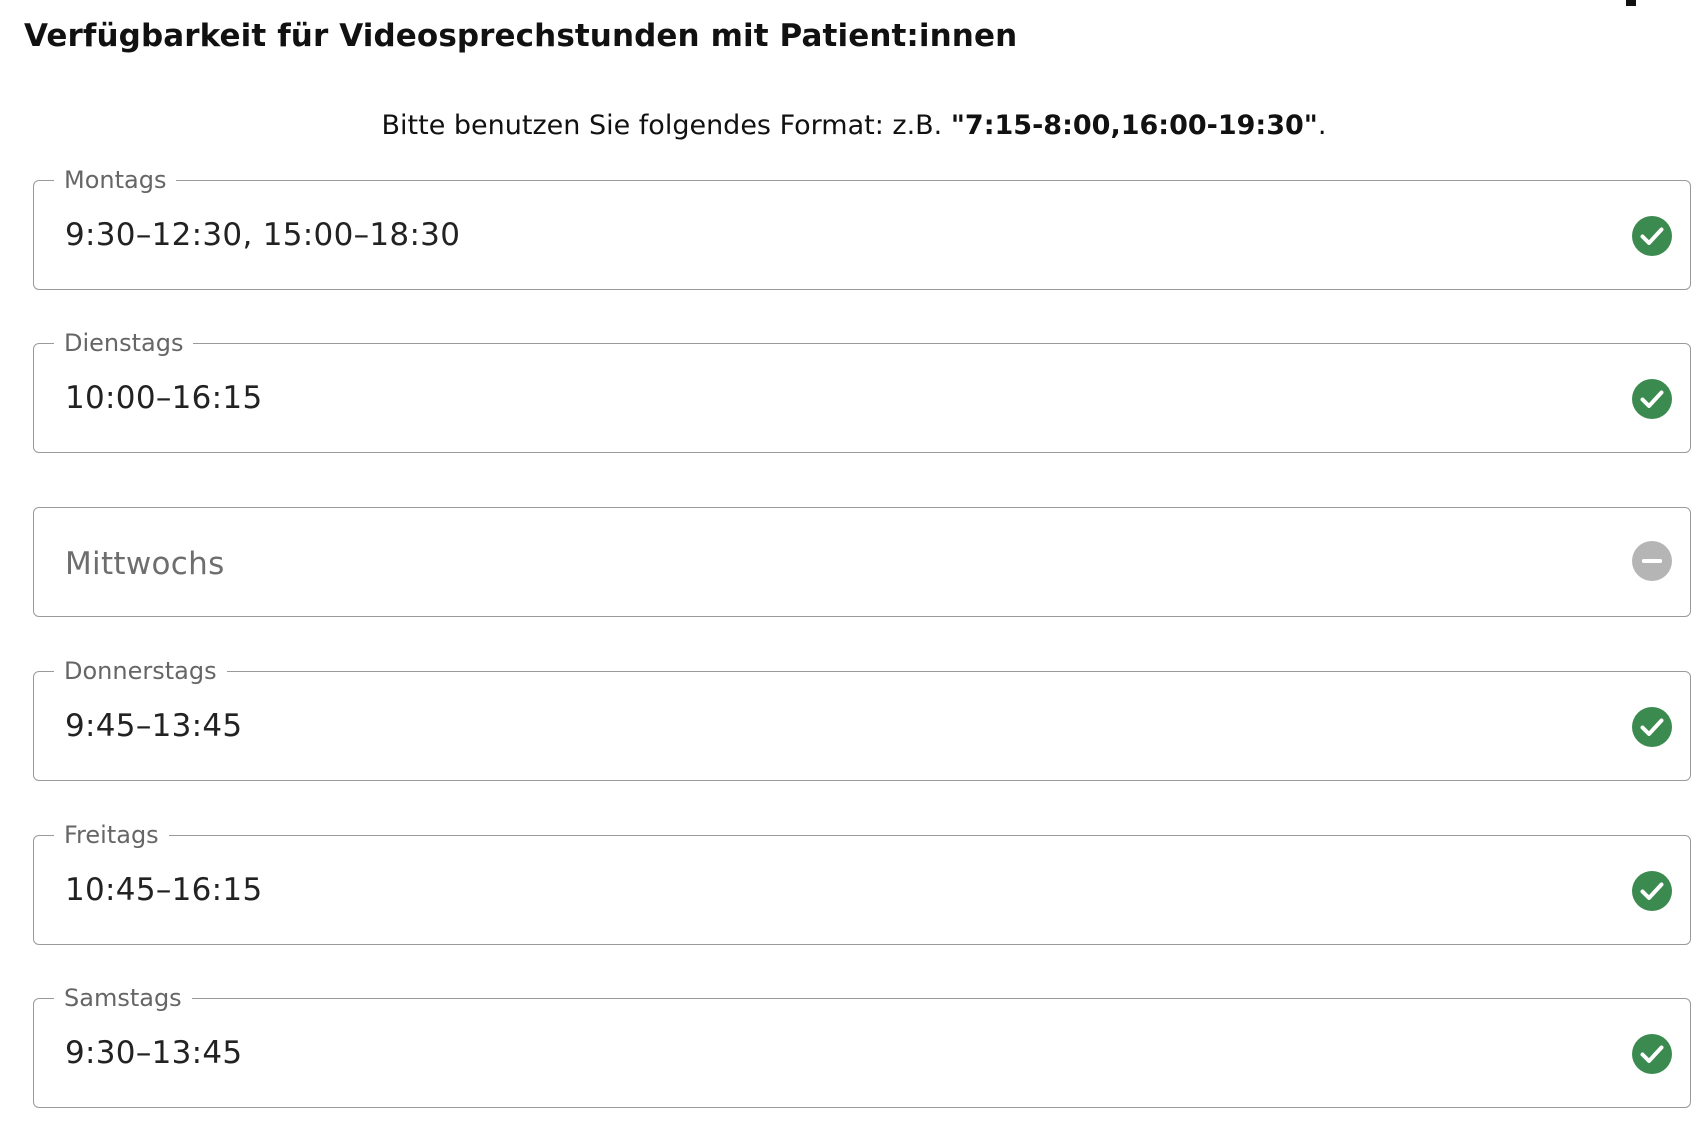 This screenshot has height=1126, width=1708. Describe the element at coordinates (153, 726) in the screenshot. I see `thursday-input: 9:45–13:45` at that location.